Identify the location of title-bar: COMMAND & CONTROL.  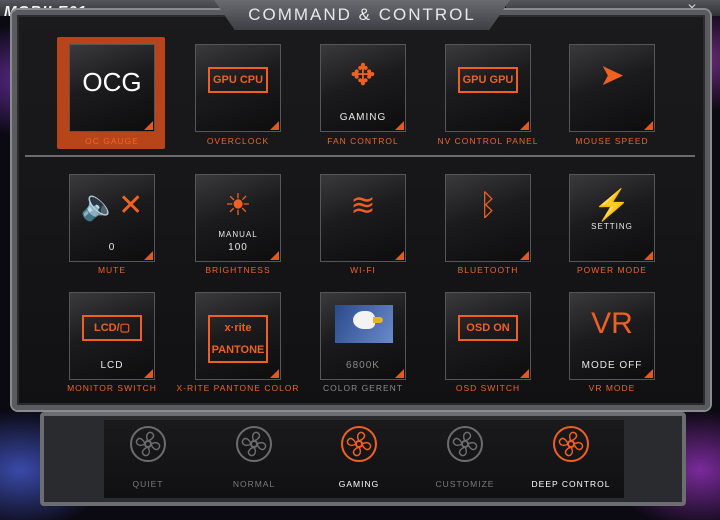
(362, 15).